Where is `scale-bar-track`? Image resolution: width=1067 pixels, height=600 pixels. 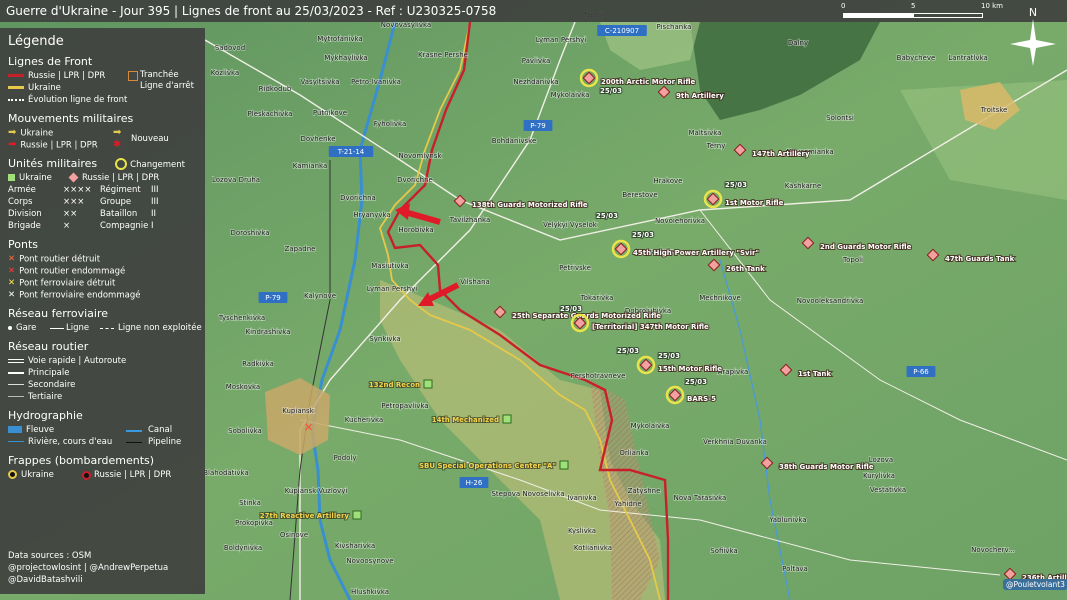
scale-bar-track is located at coordinates (913, 15).